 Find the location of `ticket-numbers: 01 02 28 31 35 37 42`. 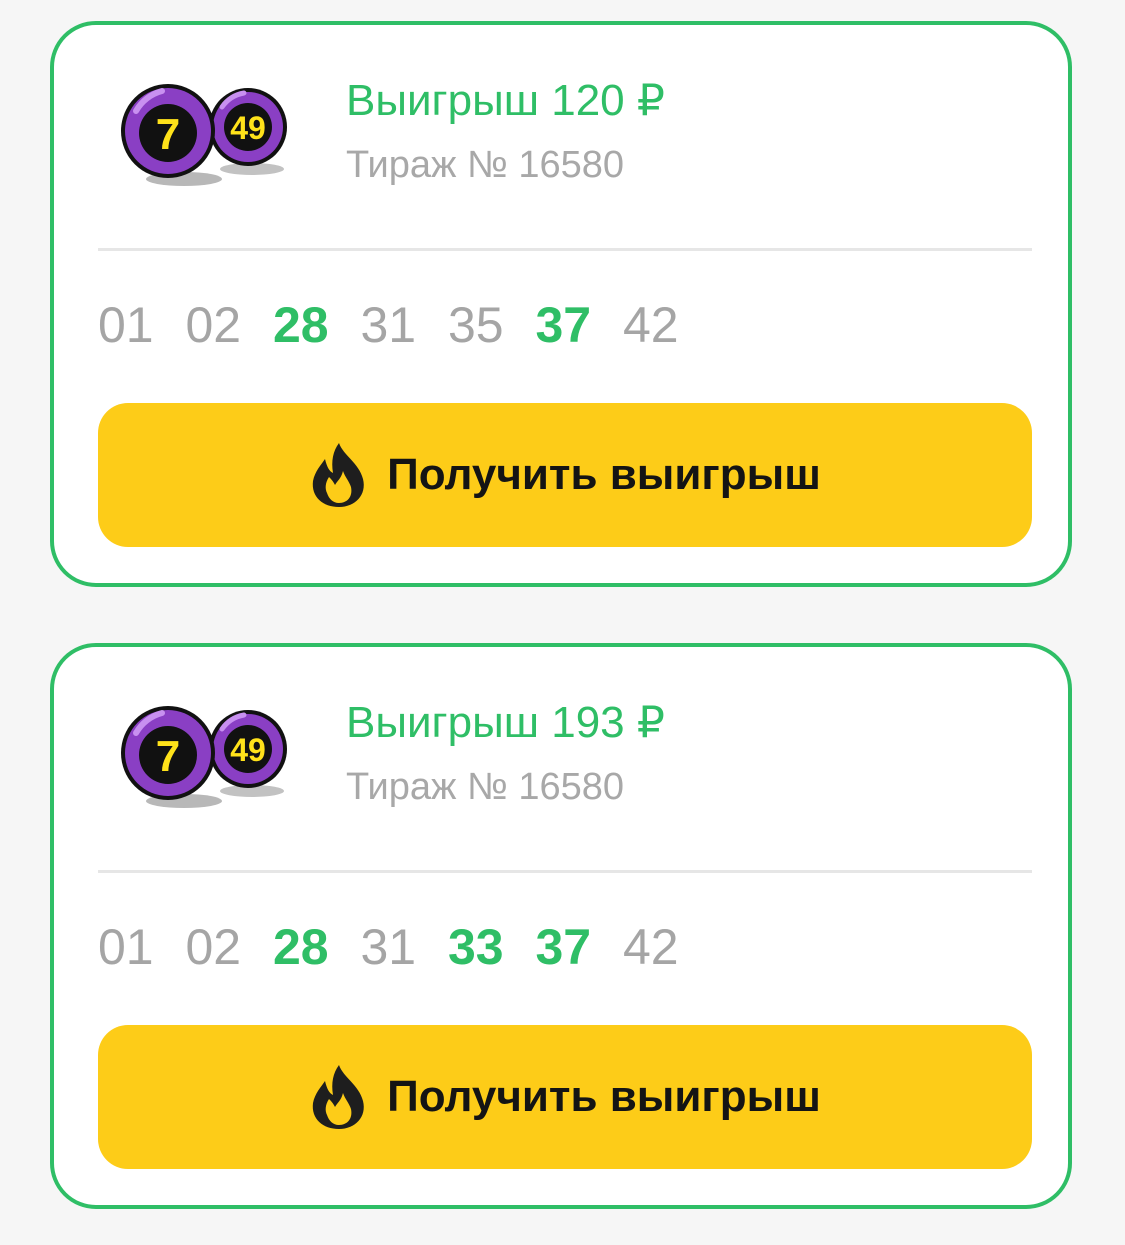

ticket-numbers: 01 02 28 31 35 37 42 is located at coordinates (404, 325).